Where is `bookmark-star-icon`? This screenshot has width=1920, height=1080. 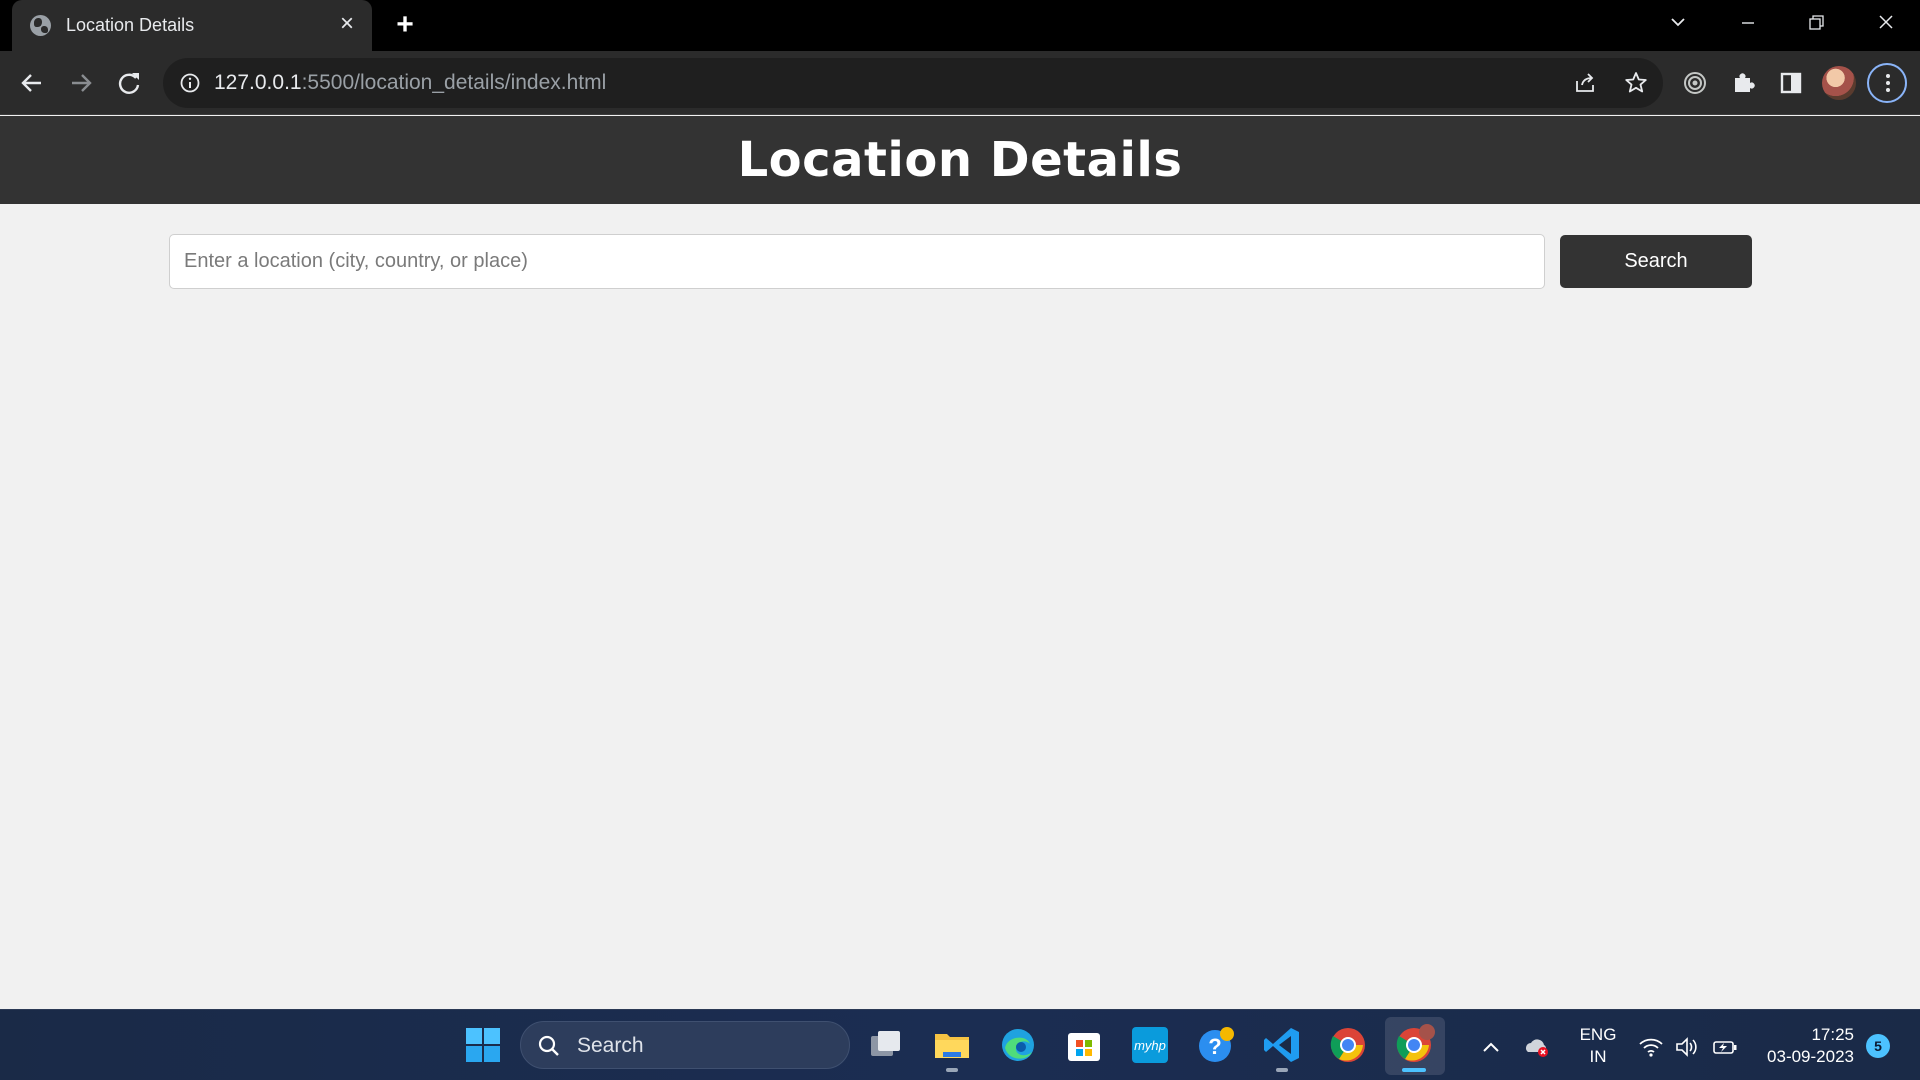 bookmark-star-icon is located at coordinates (1636, 83).